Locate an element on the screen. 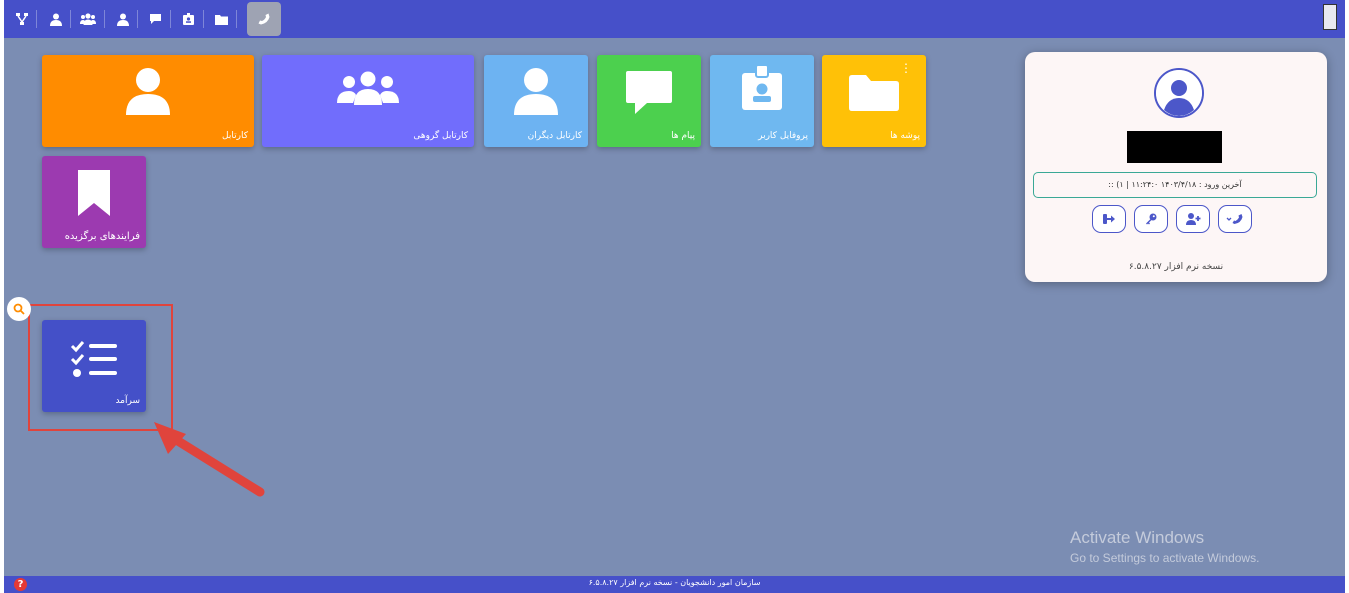 Image resolution: width=1349 pixels, height=593 pixels. search-icon is located at coordinates (19, 309).